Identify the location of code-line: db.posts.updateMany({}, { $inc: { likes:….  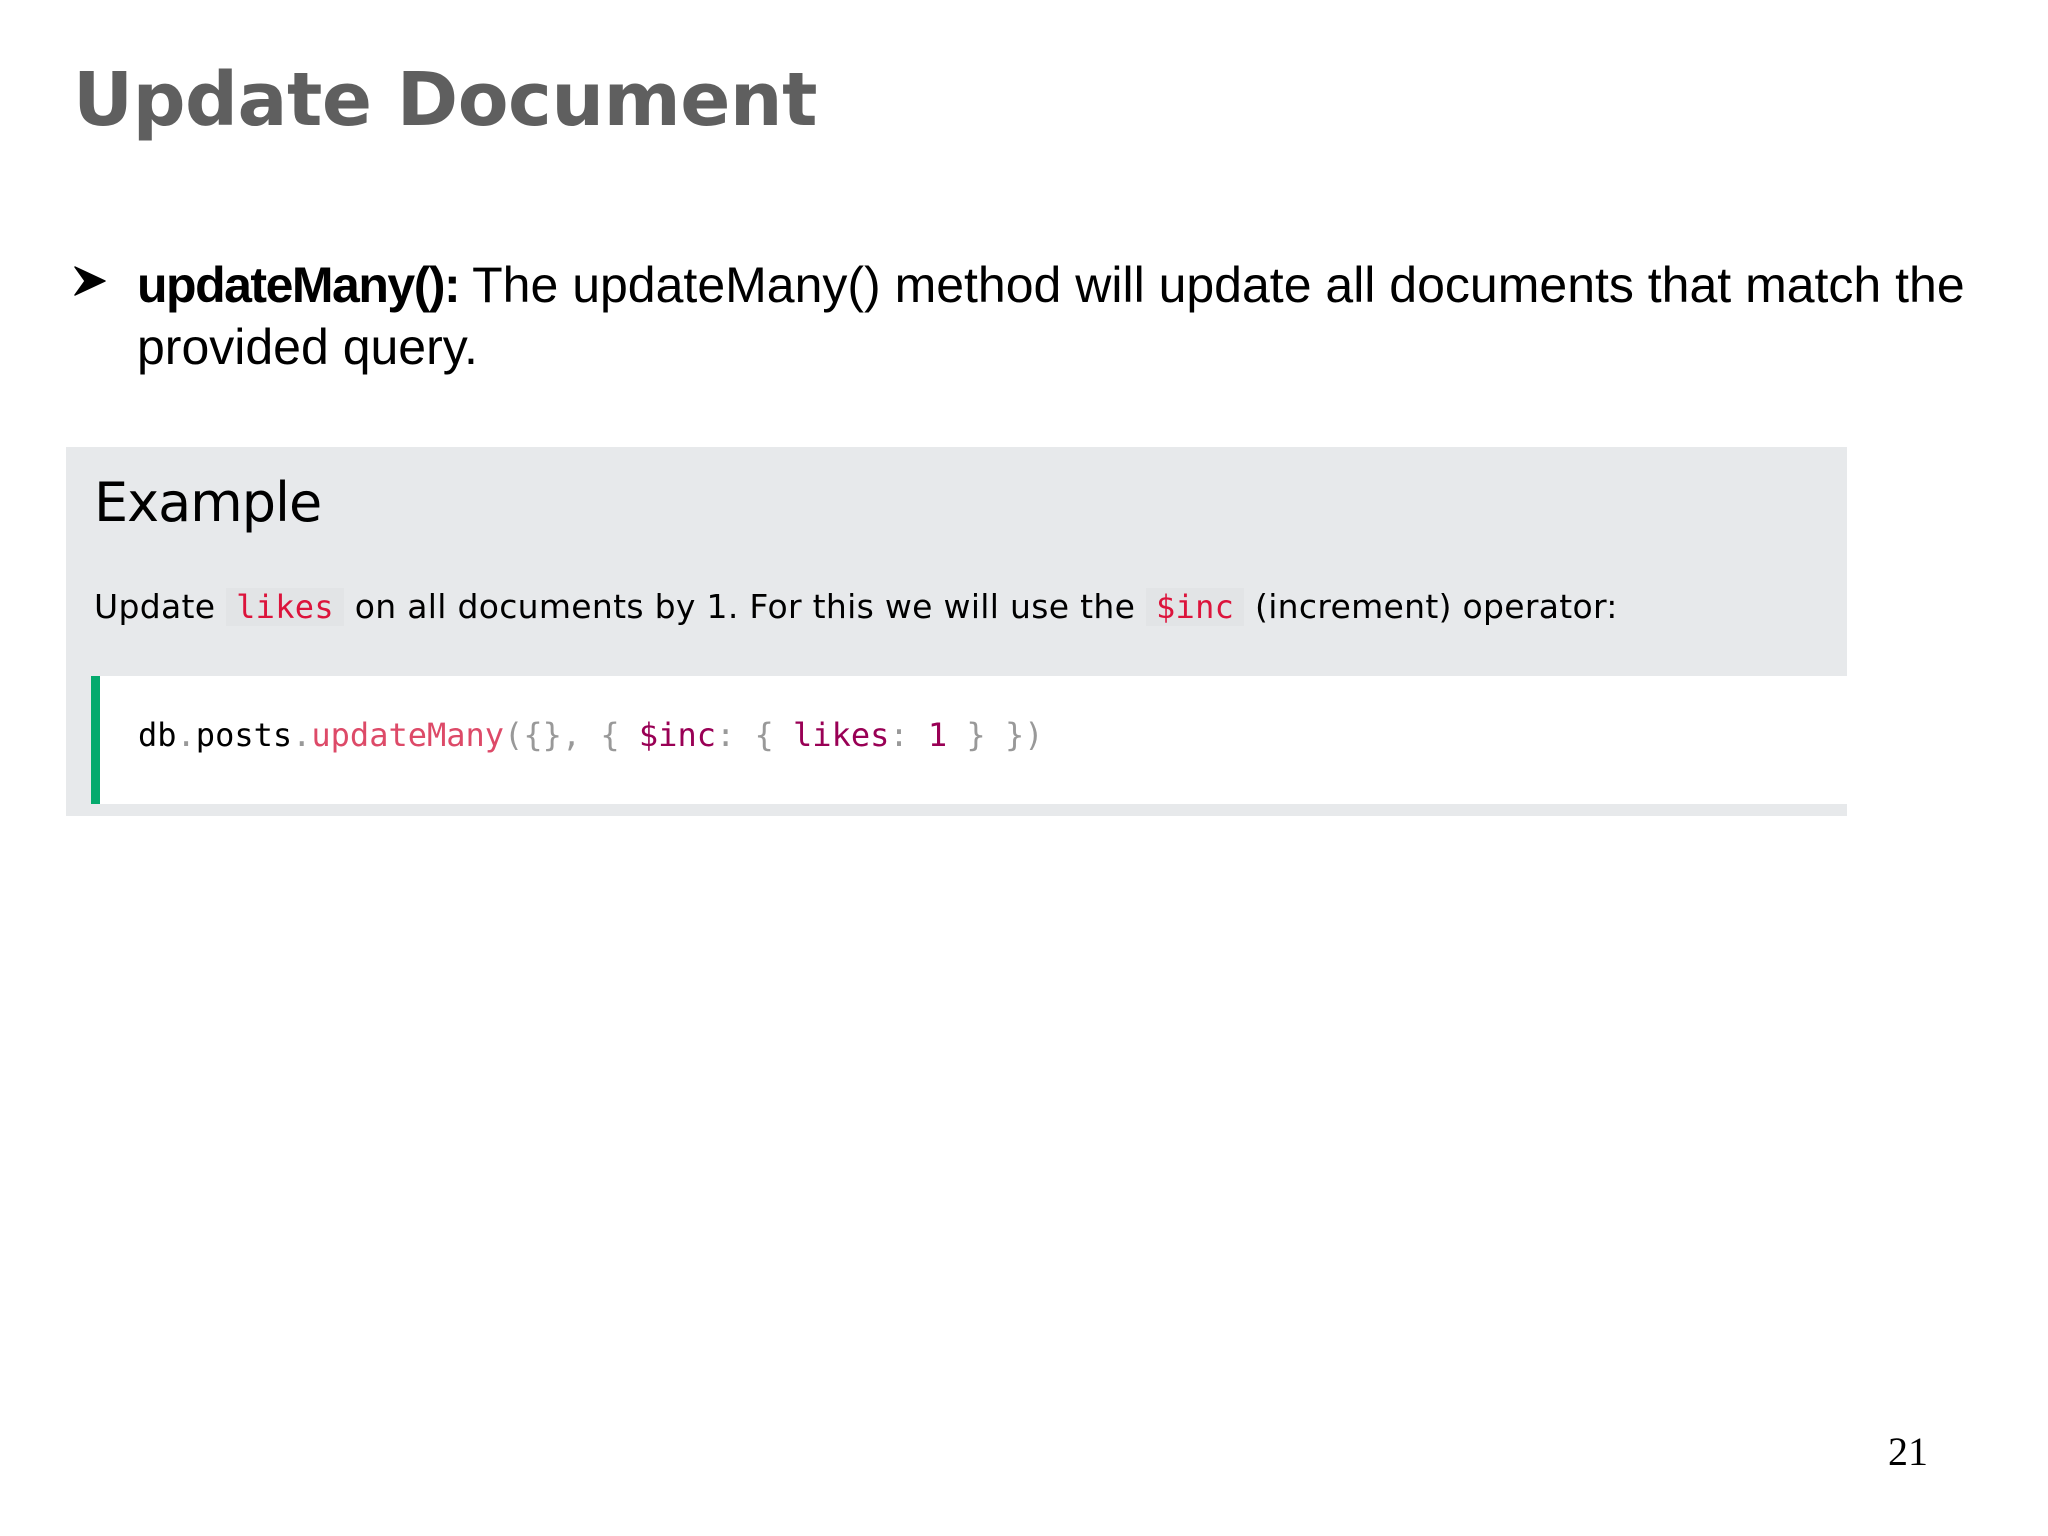
(590, 735).